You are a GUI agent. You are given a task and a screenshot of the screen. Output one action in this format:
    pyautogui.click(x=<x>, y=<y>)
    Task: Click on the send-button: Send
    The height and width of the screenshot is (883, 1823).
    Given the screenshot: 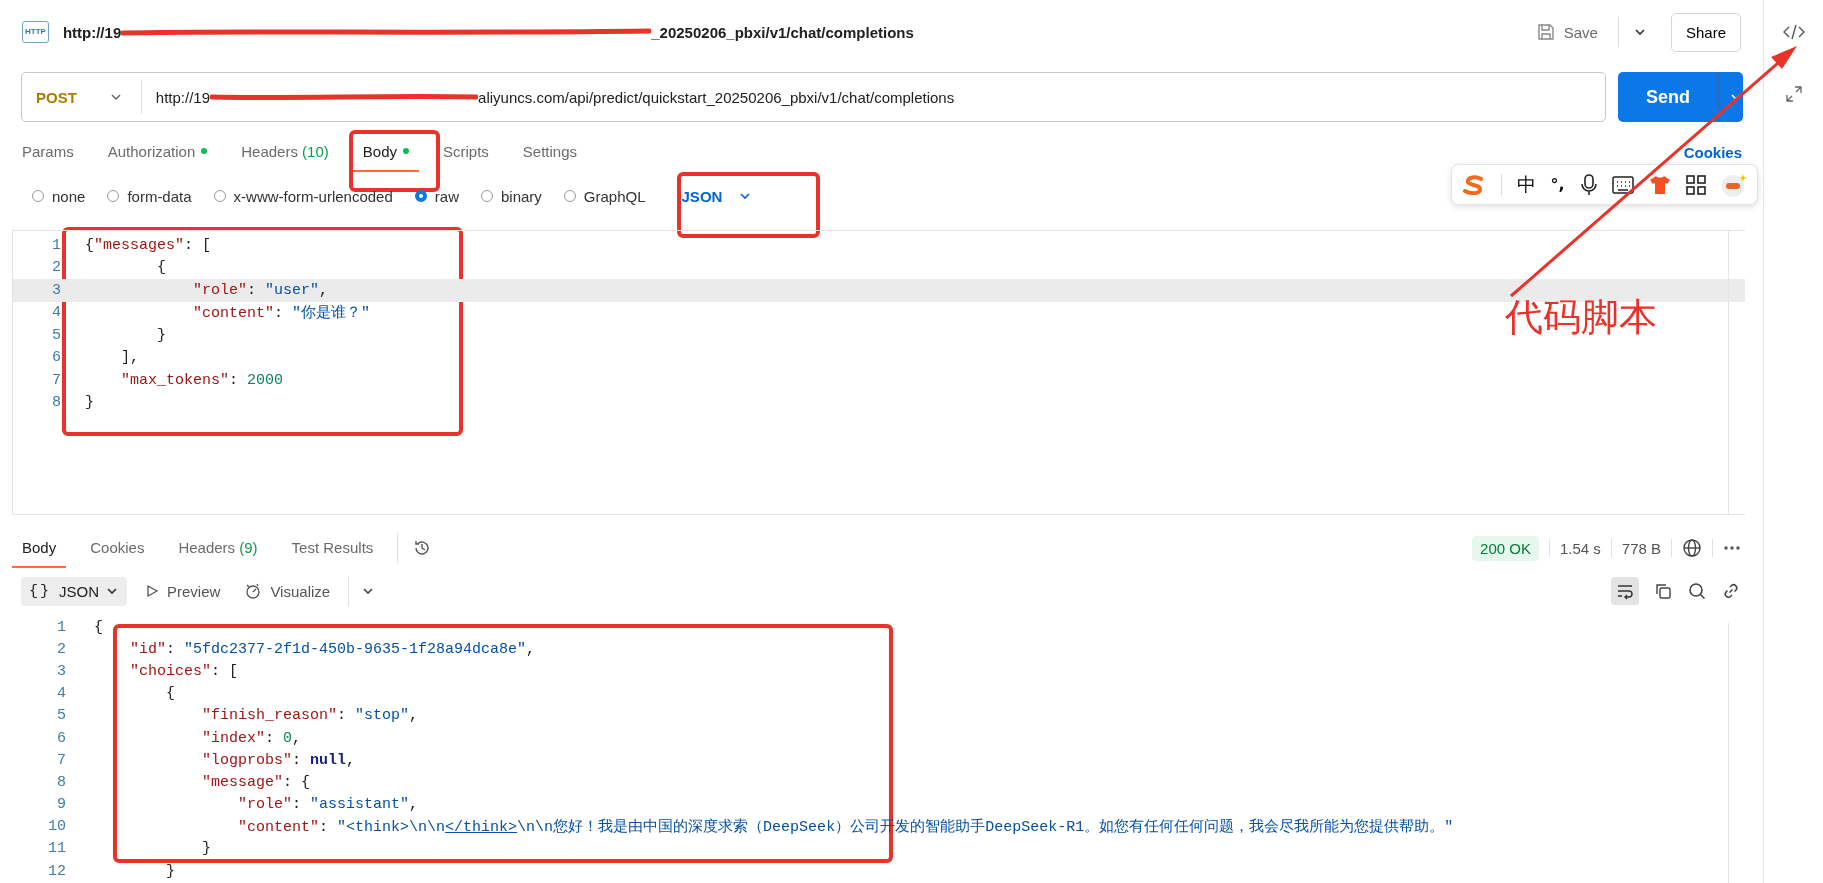 What is the action you would take?
    pyautogui.click(x=1680, y=97)
    